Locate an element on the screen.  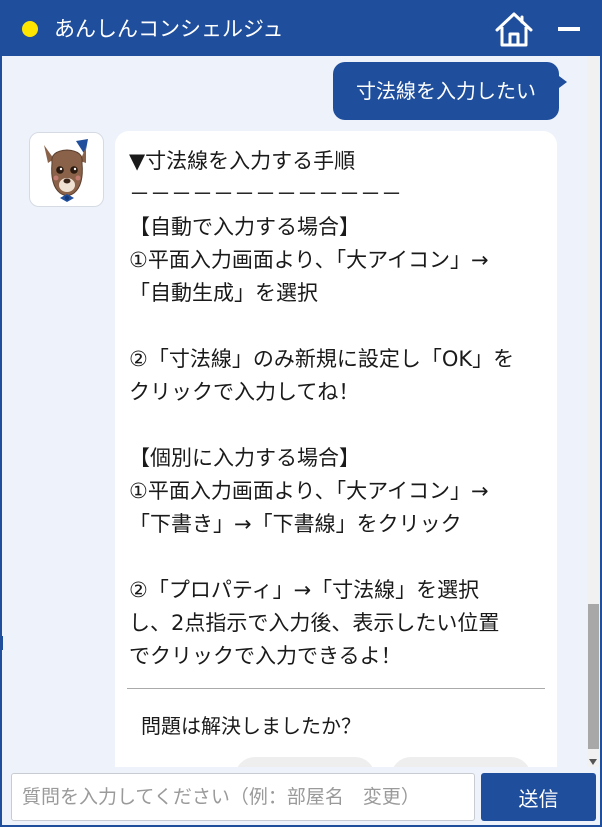
minimize-icon is located at coordinates (569, 29).